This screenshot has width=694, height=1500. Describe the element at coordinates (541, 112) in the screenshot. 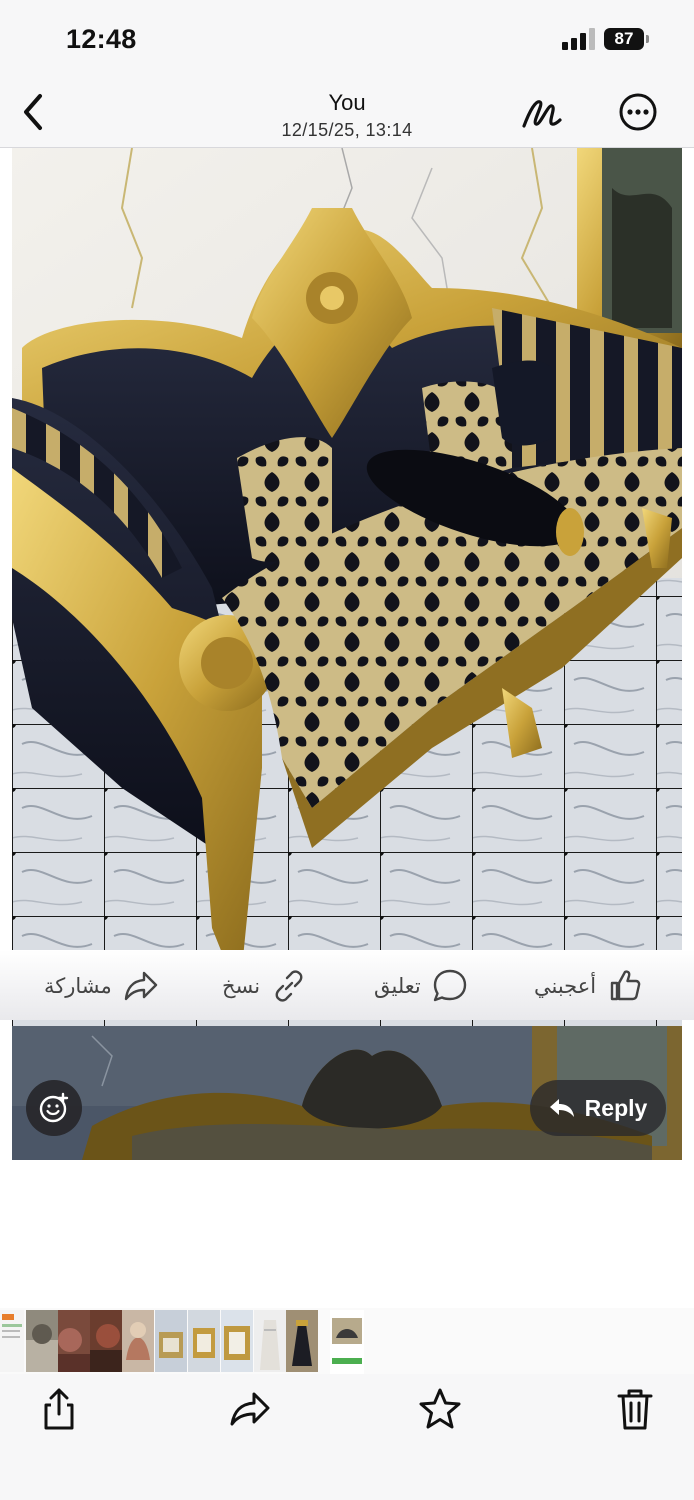

I see `markup-pen-icon` at that location.